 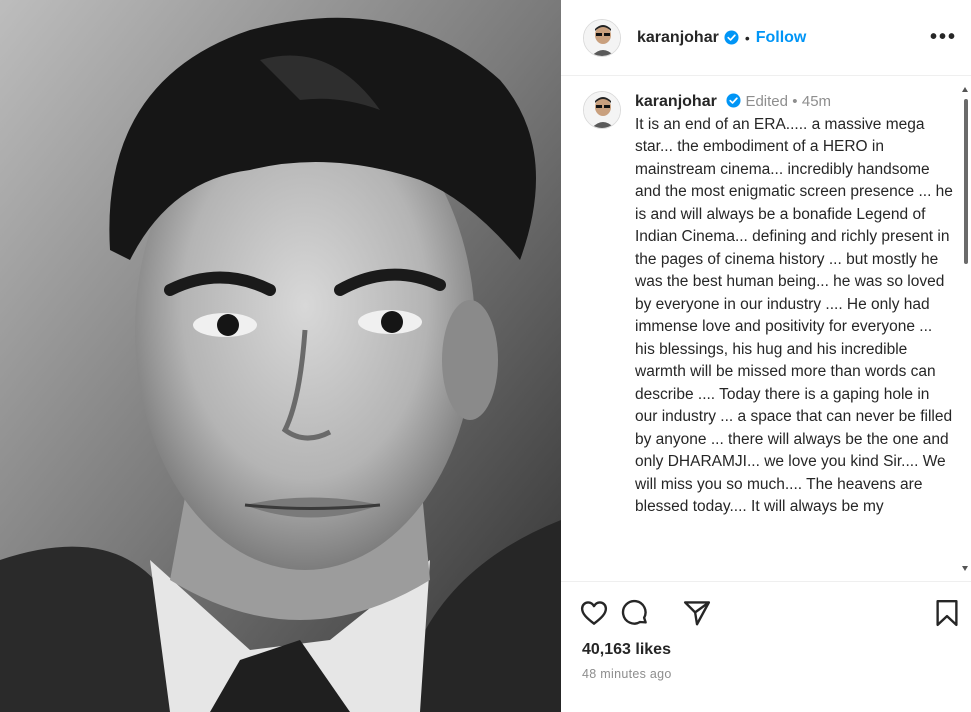 I want to click on caption-time: 45m, so click(x=816, y=101).